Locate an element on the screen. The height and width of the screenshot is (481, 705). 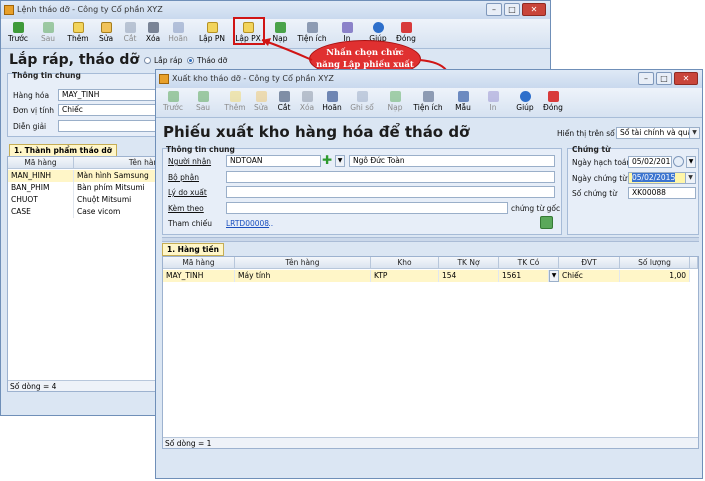
col-header-credit: TK Có is located at coordinates (529, 263).